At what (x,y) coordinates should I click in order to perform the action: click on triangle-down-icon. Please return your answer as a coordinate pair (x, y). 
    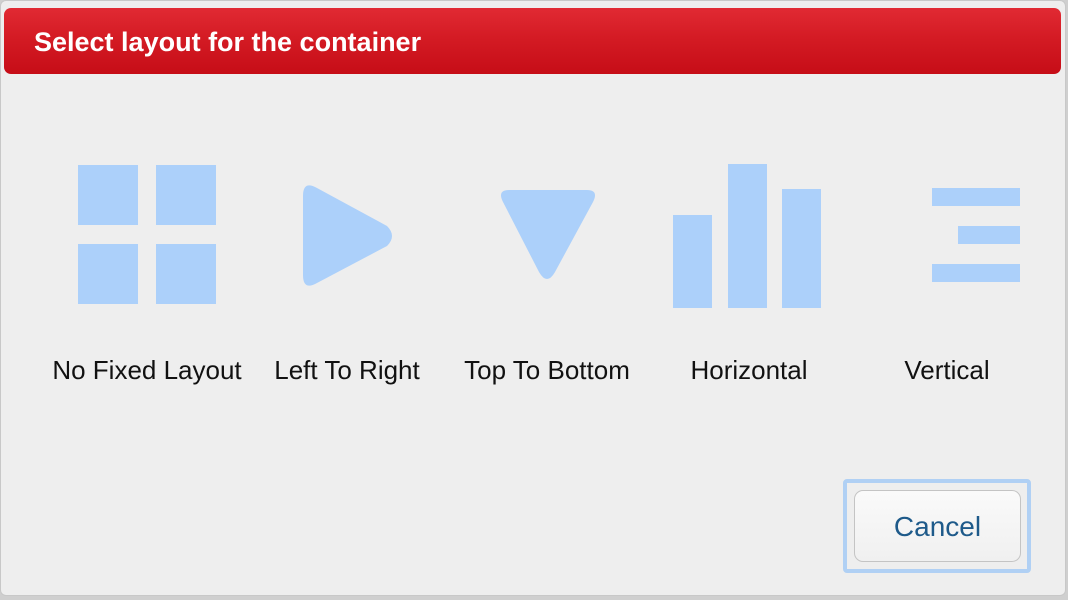
    Looking at the image, I should click on (548, 234).